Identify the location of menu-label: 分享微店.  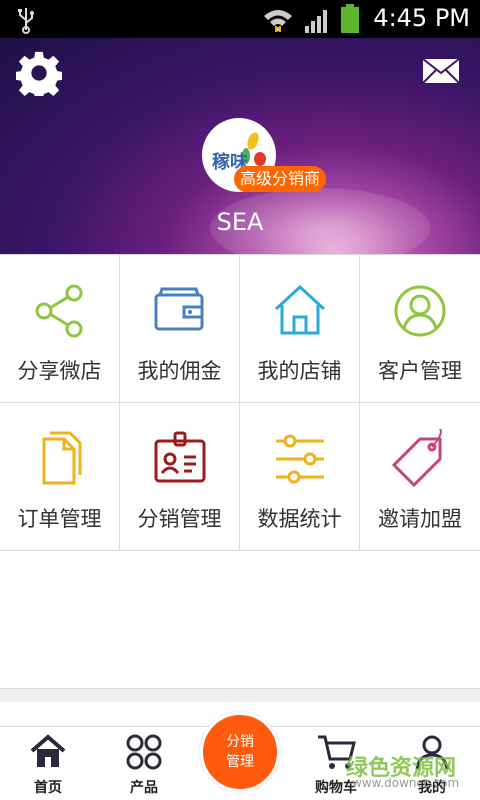
(59, 371).